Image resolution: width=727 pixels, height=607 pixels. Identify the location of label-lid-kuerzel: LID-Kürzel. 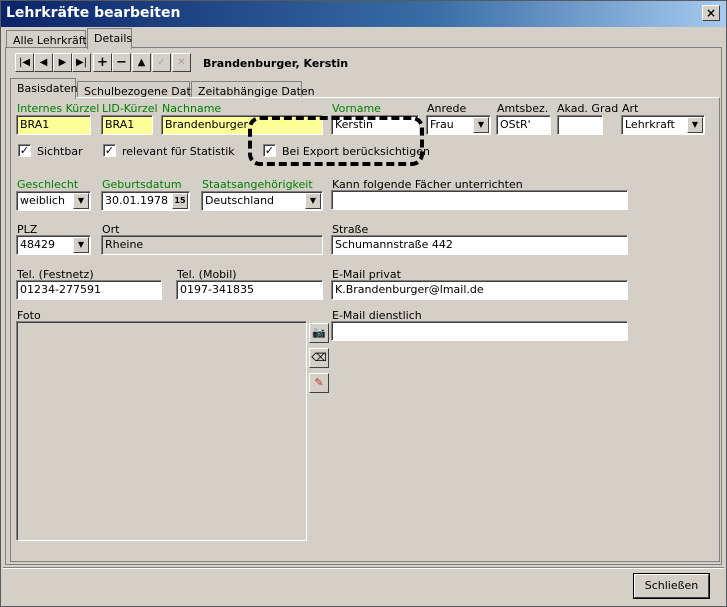
(130, 108).